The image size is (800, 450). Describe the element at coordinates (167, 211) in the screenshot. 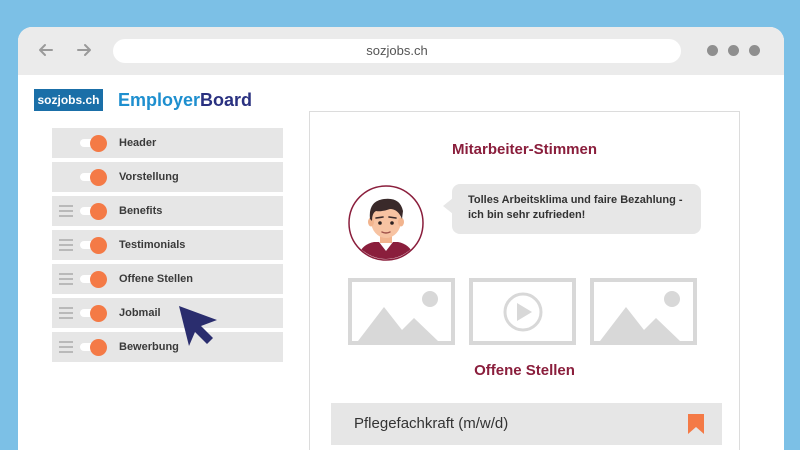

I see `module-item: Benefits` at that location.